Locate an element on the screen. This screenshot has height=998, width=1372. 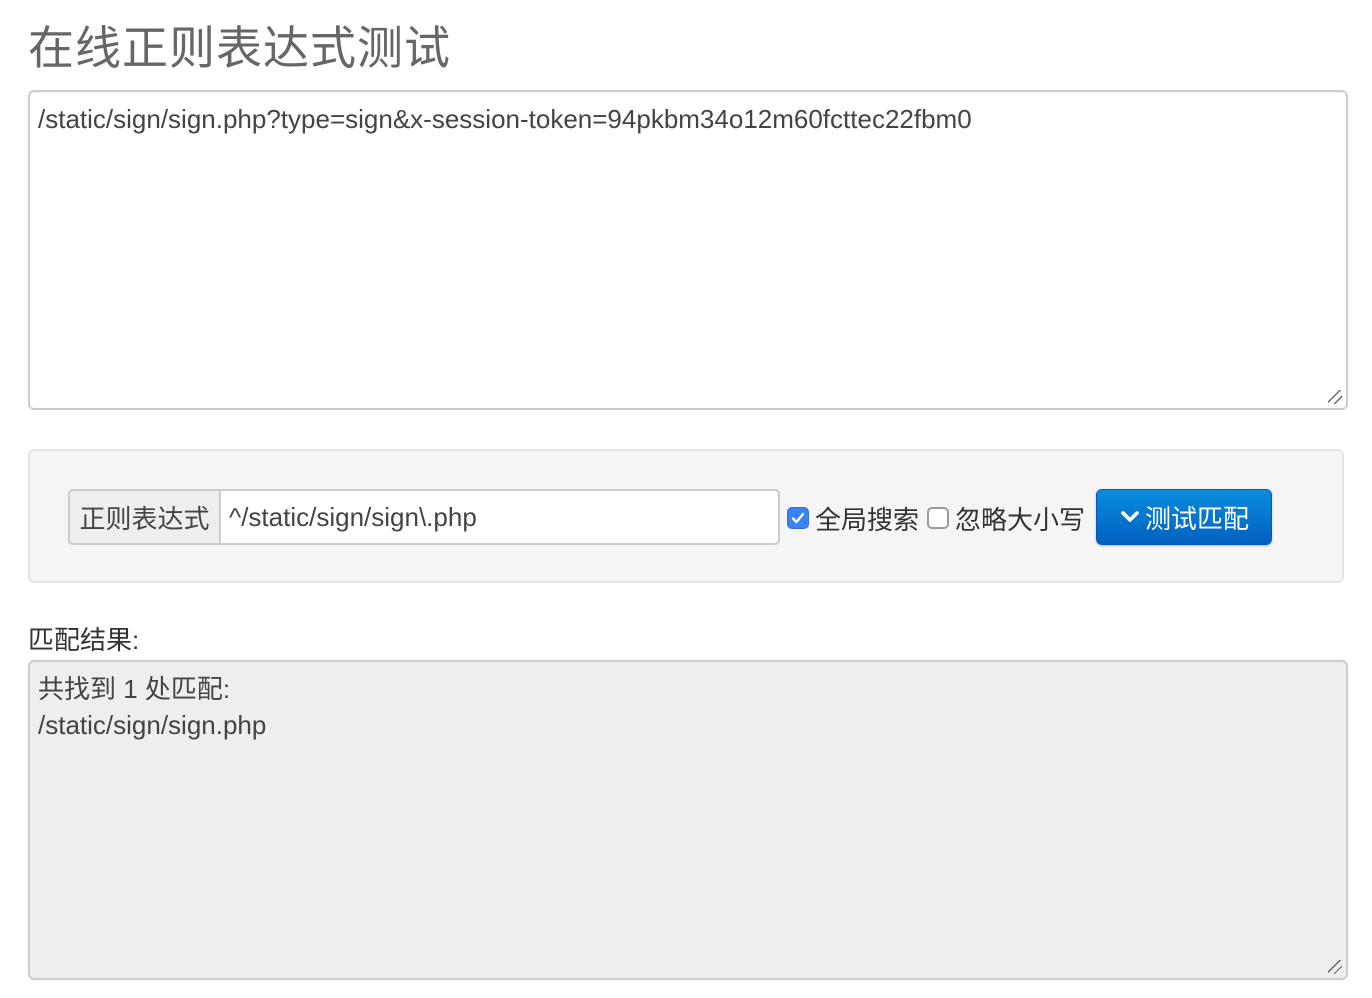
ignore-case-checkbox is located at coordinates (938, 518).